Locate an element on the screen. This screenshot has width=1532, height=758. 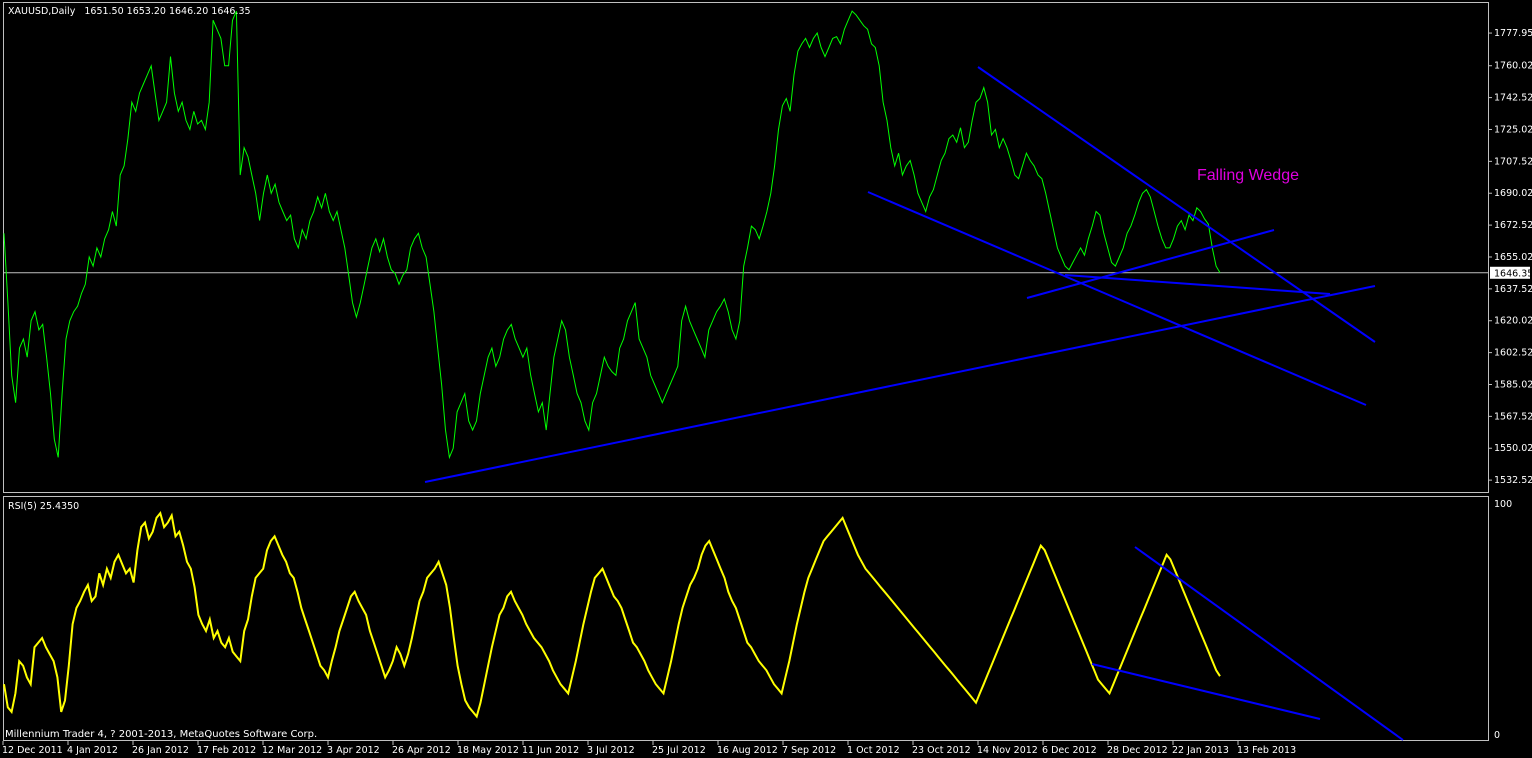
x-tick-label: 26 Jan 2012 is located at coordinates (160, 750).